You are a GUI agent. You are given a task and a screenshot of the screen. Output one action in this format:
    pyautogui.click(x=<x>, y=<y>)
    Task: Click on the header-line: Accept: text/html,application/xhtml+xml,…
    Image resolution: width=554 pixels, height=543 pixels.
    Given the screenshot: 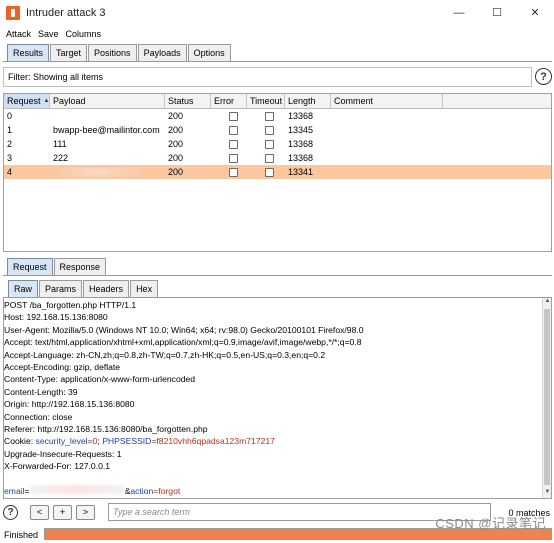 What is the action you would take?
    pyautogui.click(x=183, y=342)
    